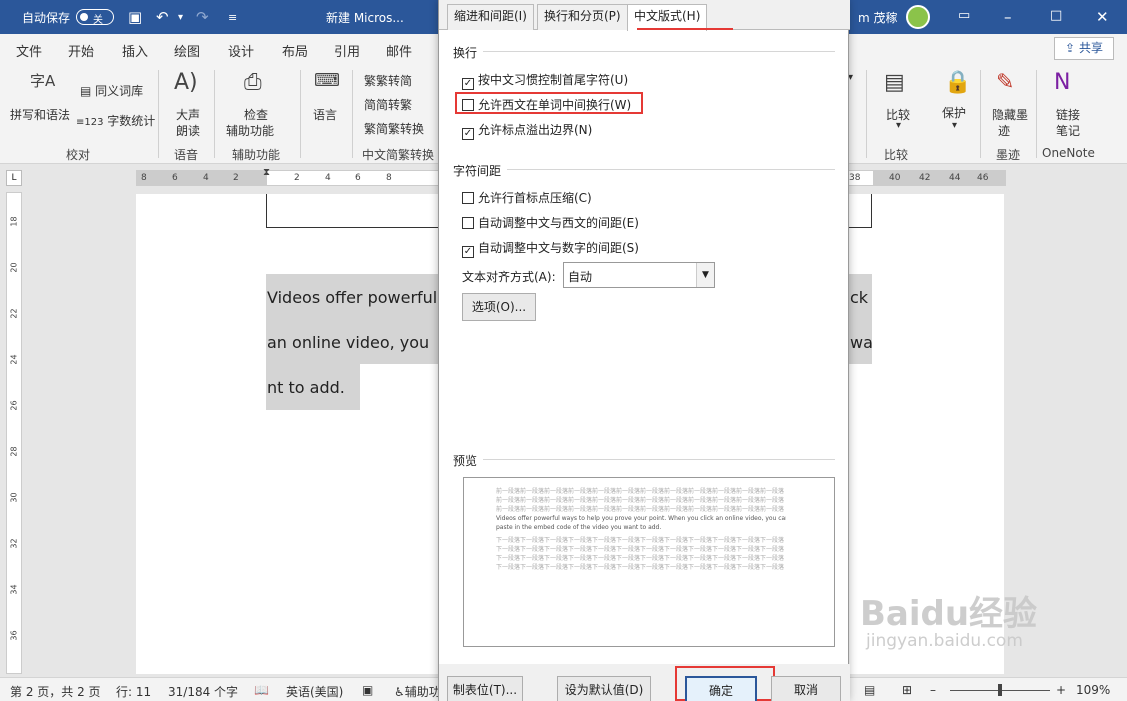 Image resolution: width=1127 pixels, height=701 pixels. I want to click on indent-marker-icon: ⧗, so click(266, 172).